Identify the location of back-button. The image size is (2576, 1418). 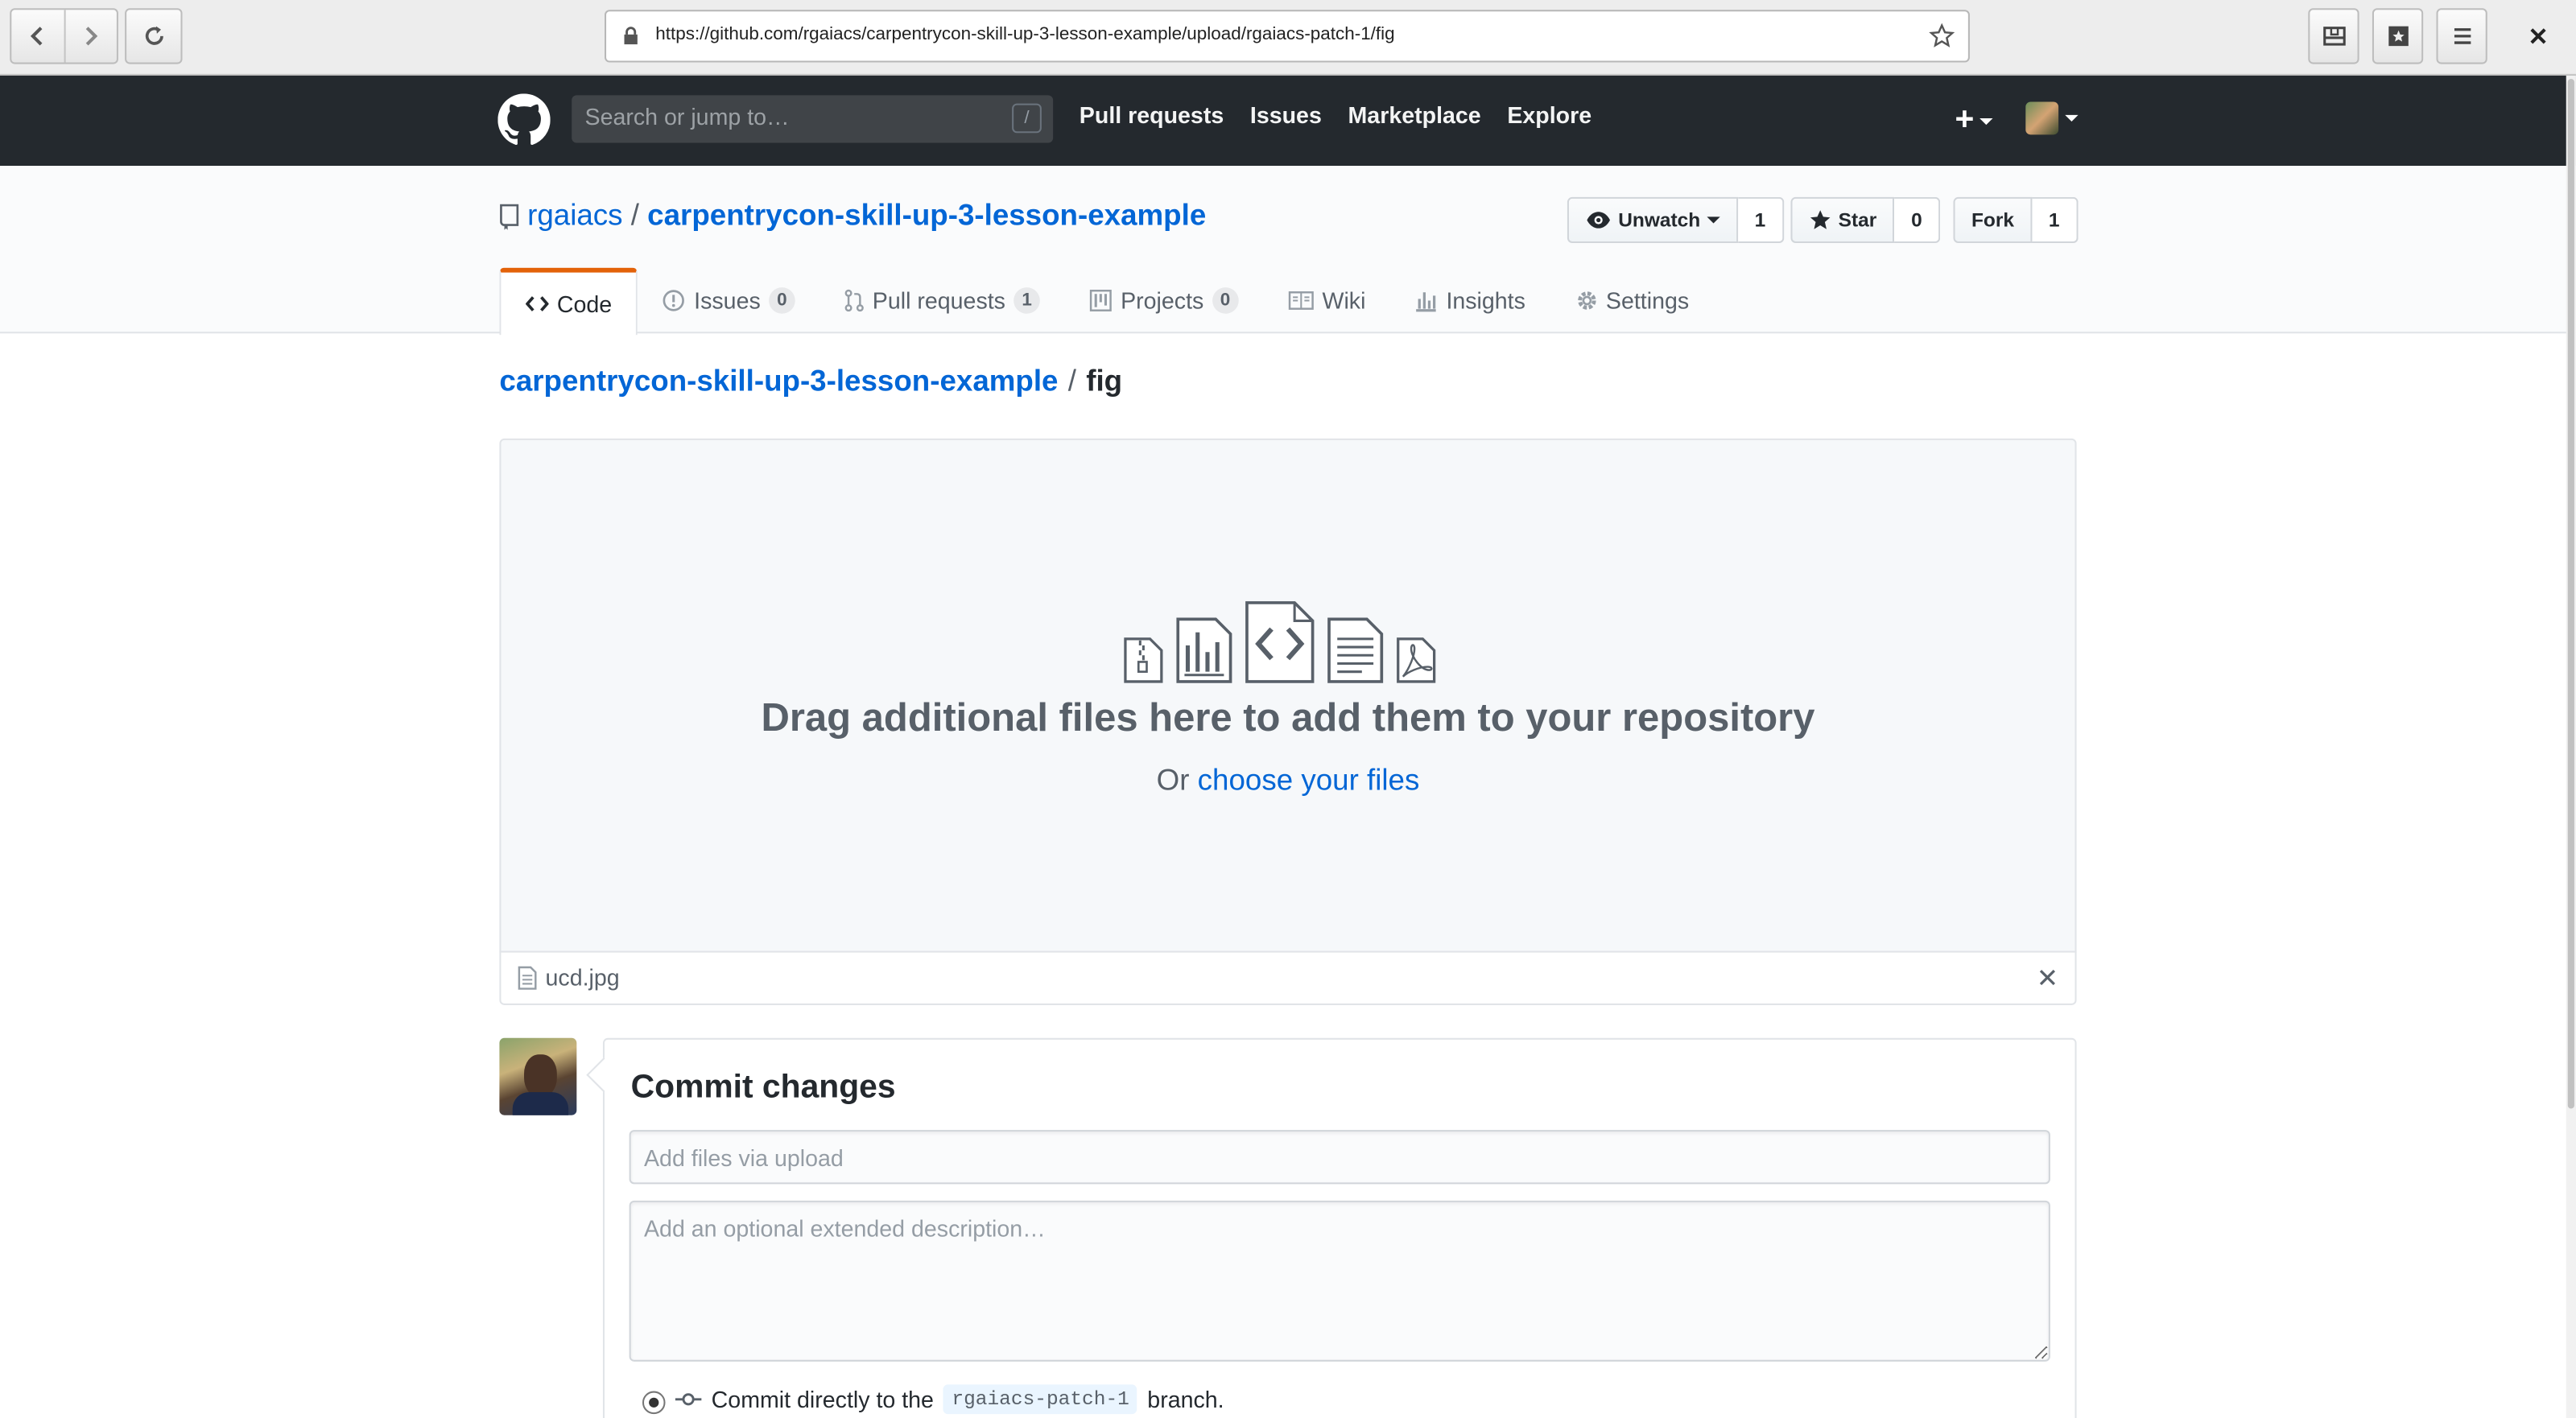
(37, 36).